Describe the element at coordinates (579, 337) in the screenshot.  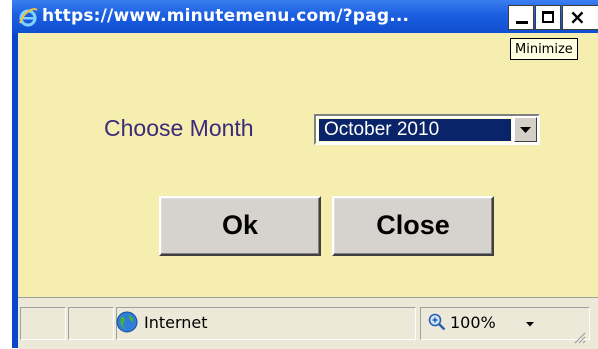
I see `resize-grip-icon` at that location.